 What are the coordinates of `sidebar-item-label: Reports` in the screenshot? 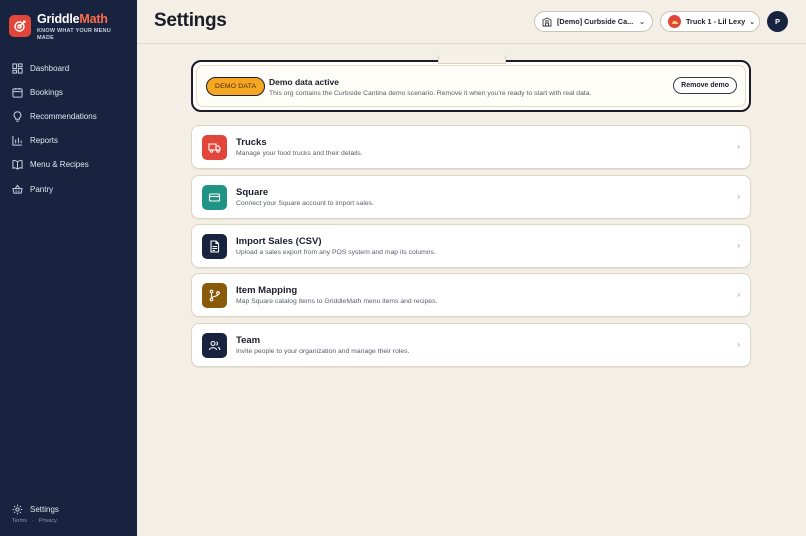 It's located at (44, 141).